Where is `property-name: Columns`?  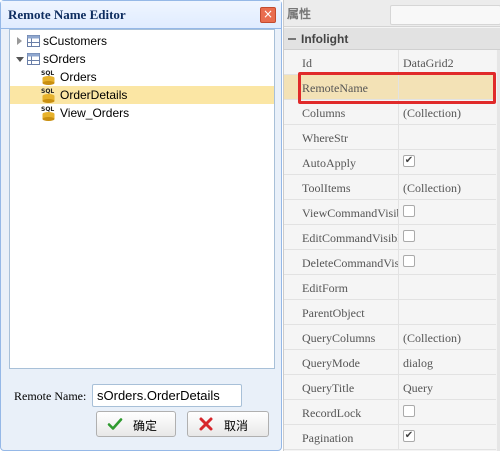 property-name: Columns is located at coordinates (324, 113).